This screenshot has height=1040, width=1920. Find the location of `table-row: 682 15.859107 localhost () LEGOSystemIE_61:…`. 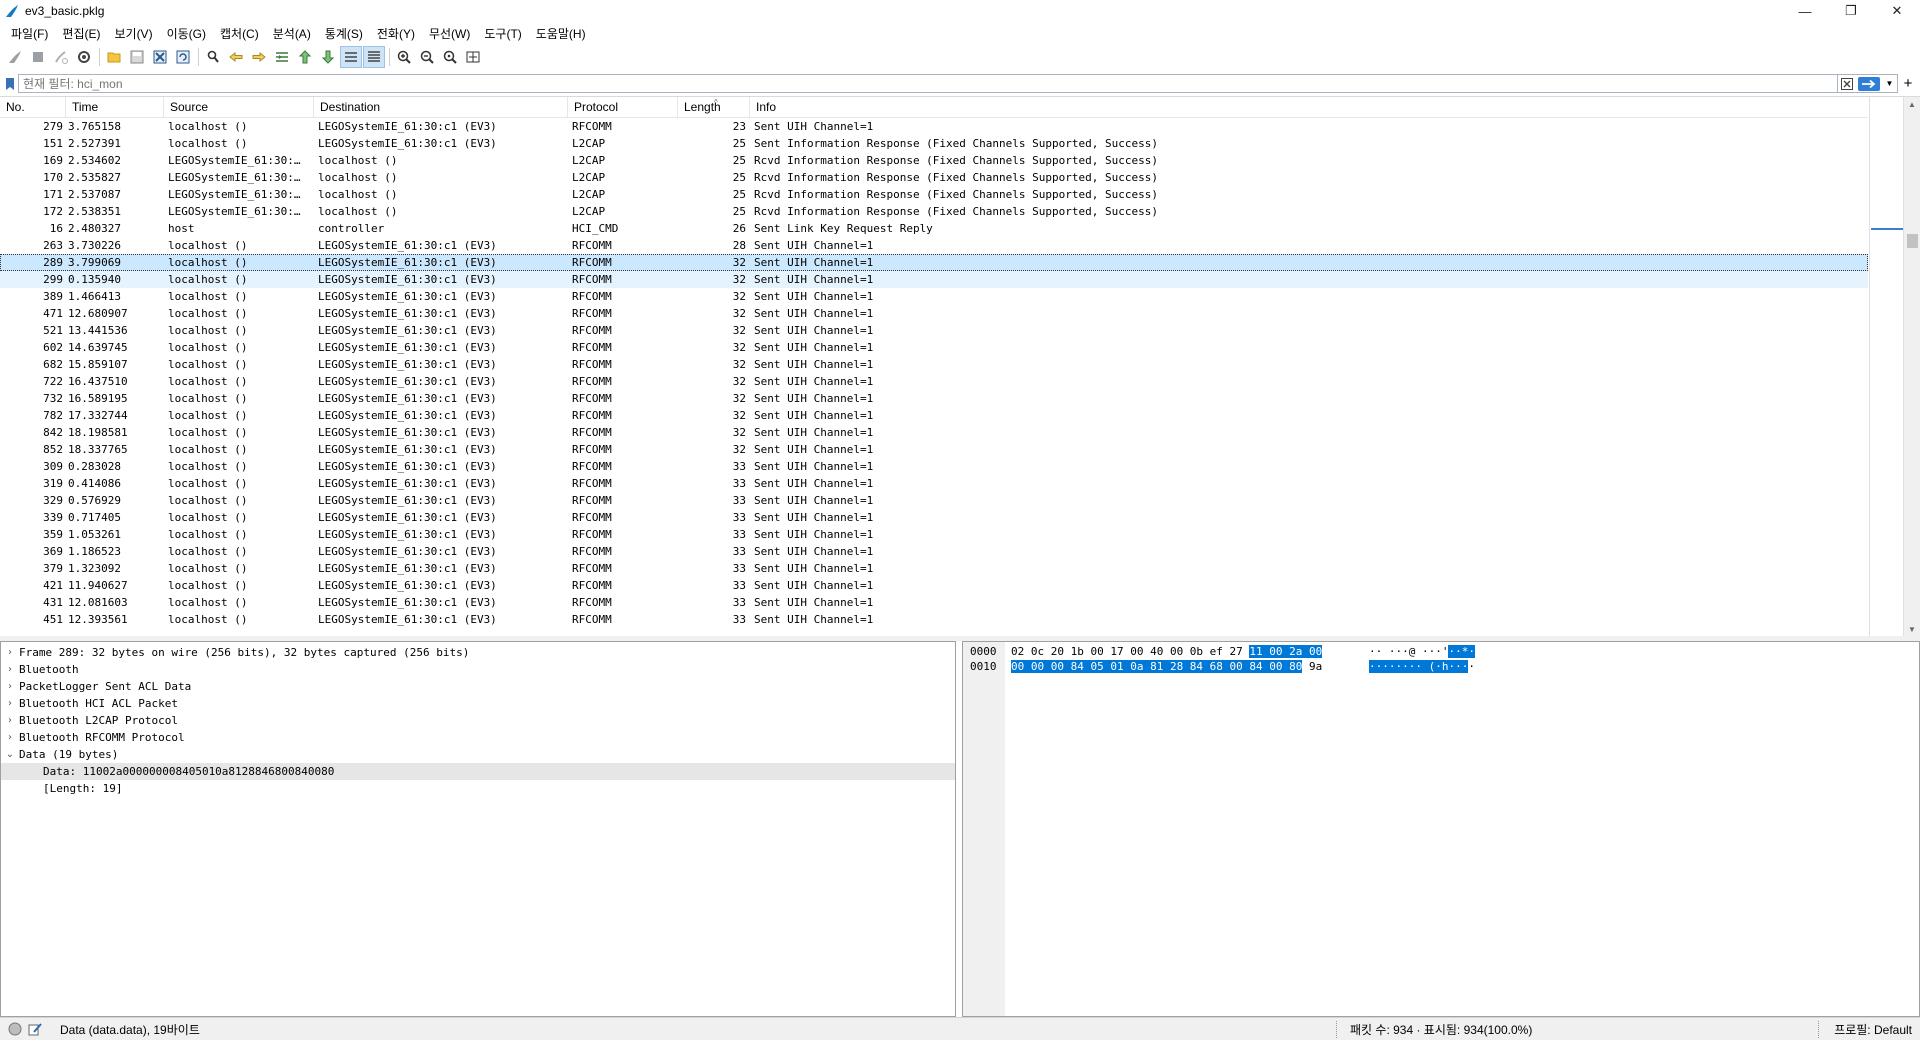

table-row: 682 15.859107 localhost () LEGOSystemIE_61:… is located at coordinates (934, 364).